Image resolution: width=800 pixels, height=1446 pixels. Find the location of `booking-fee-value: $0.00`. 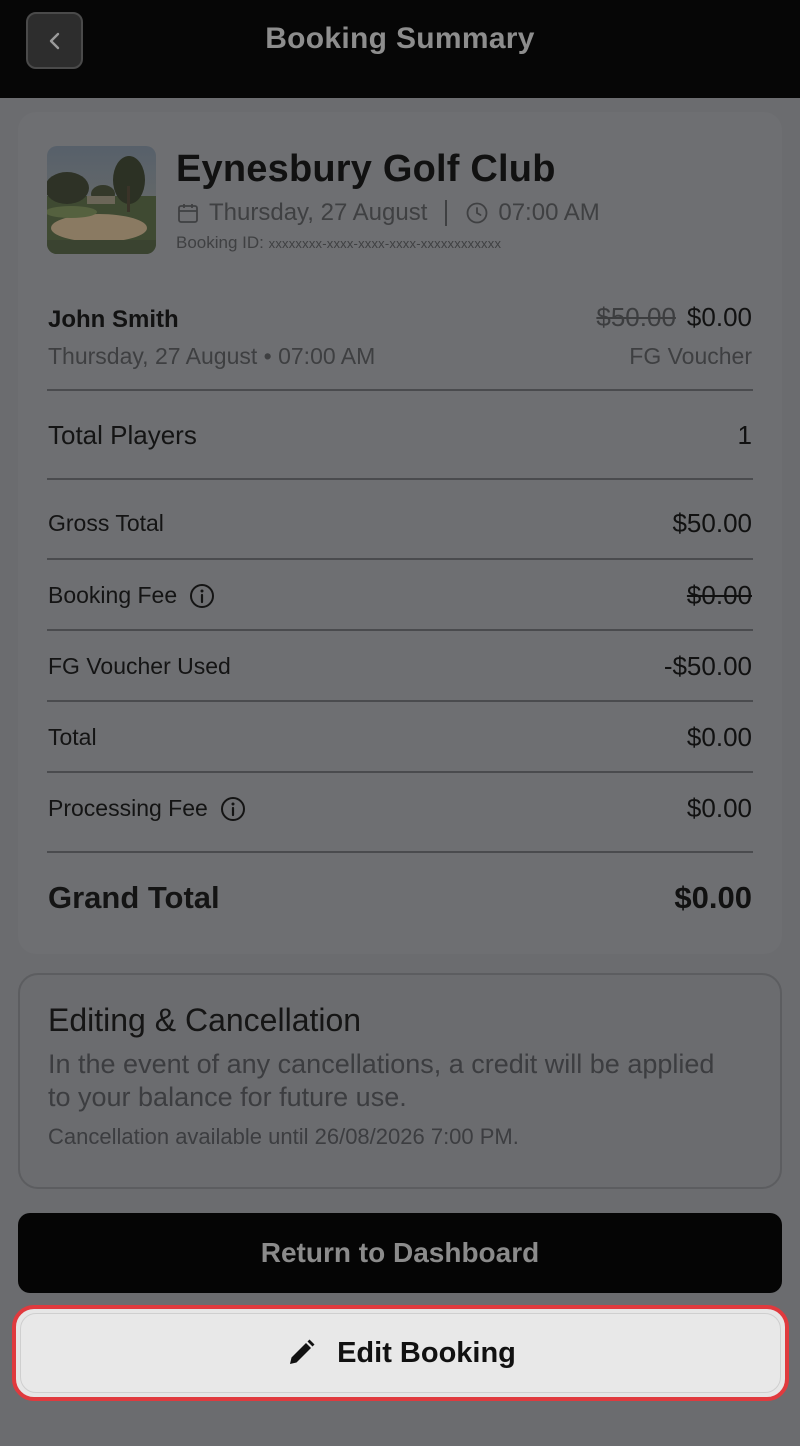

booking-fee-value: $0.00 is located at coordinates (719, 595).